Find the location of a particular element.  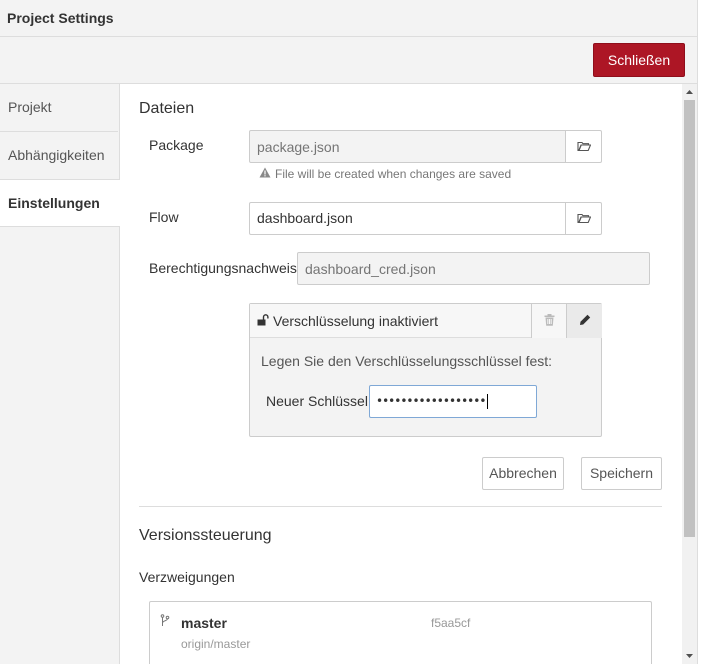

new-key-input: •••••••••••••••••• is located at coordinates (453, 401).